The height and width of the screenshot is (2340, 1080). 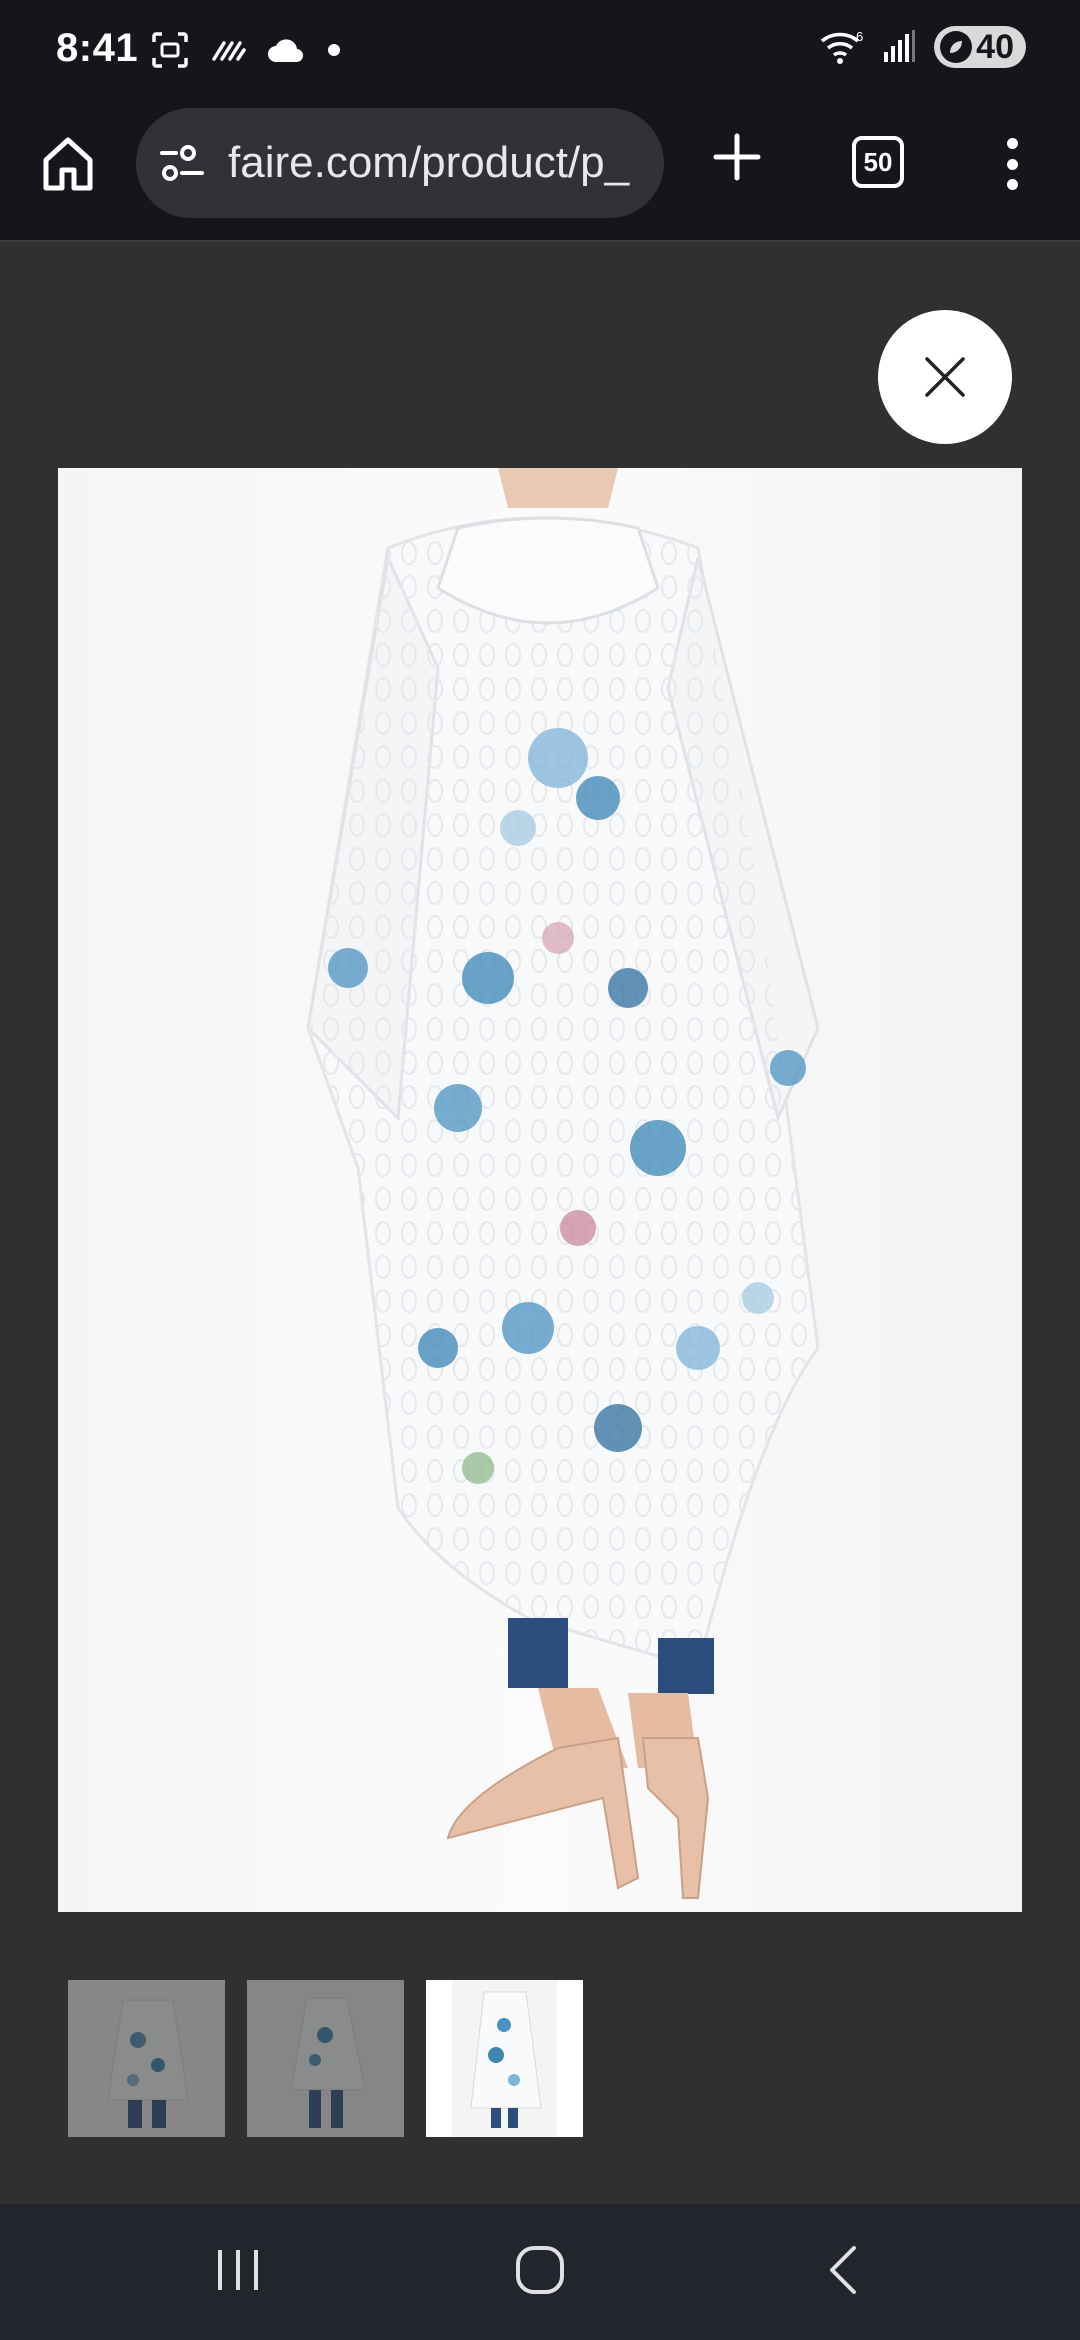 I want to click on home-button-icon, so click(x=540, y=2270).